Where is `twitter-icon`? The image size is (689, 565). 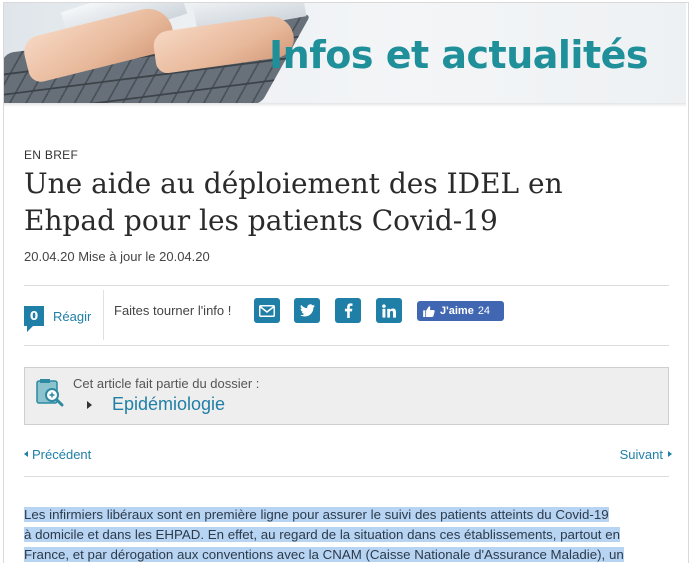 twitter-icon is located at coordinates (307, 310).